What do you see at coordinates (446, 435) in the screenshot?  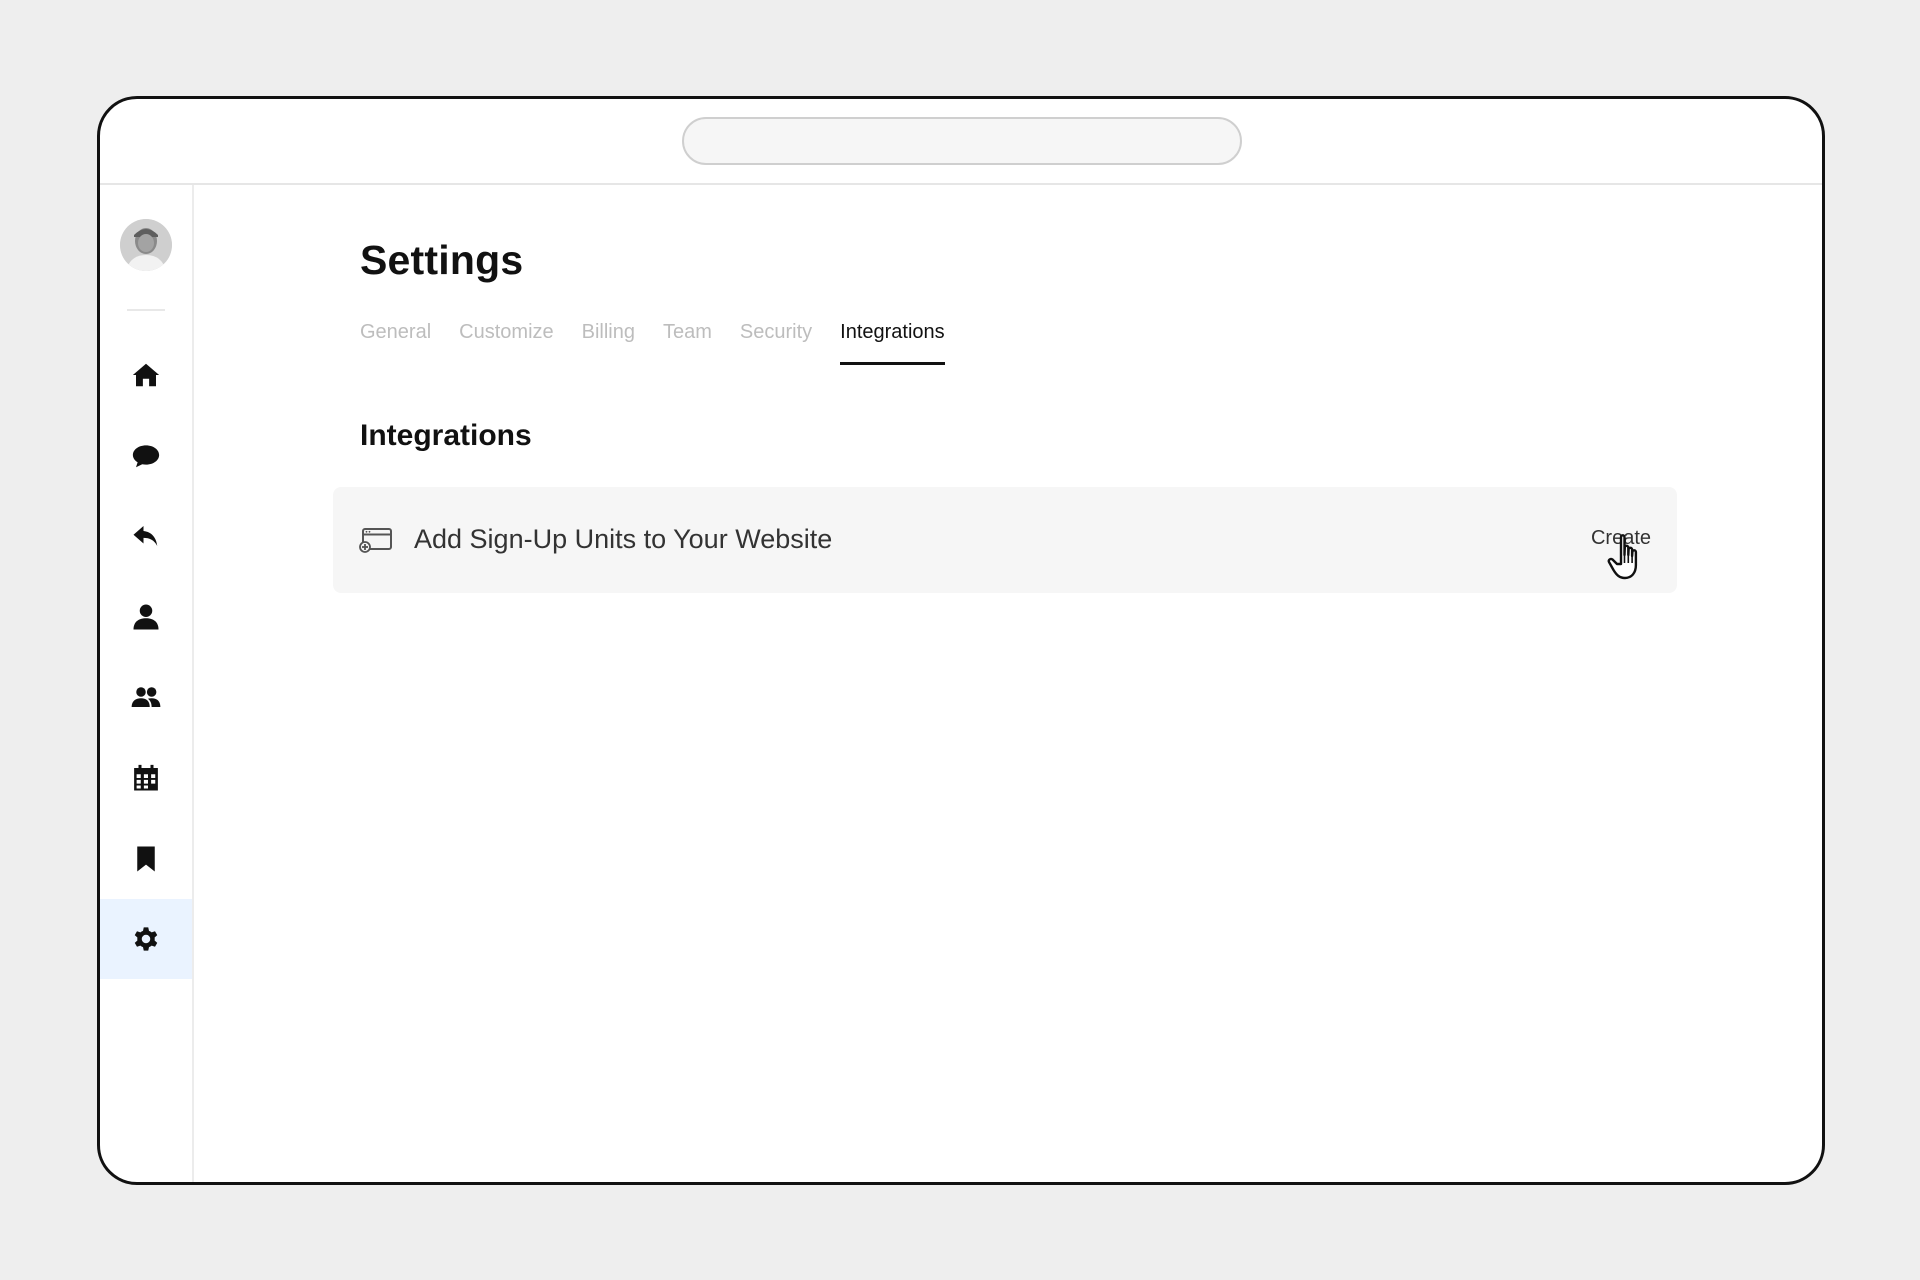 I see `section-title: Integrations` at bounding box center [446, 435].